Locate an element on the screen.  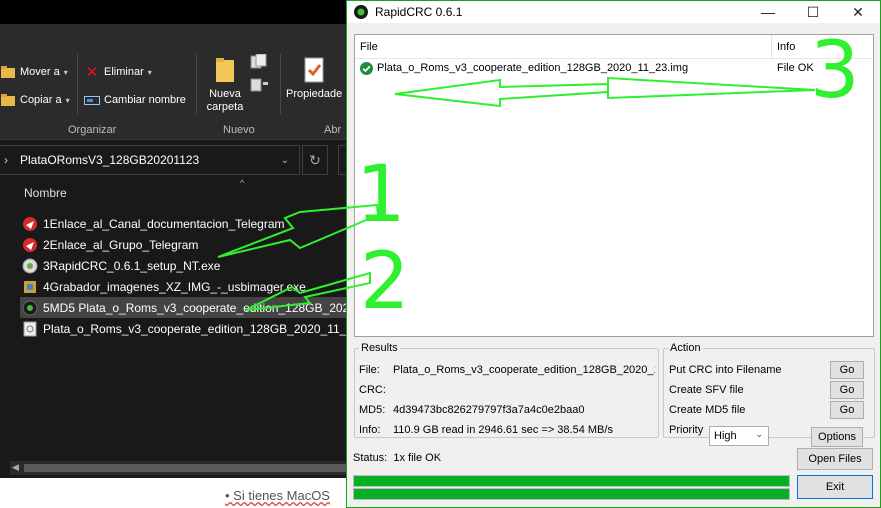
rename-icon is located at coordinates (92, 100).